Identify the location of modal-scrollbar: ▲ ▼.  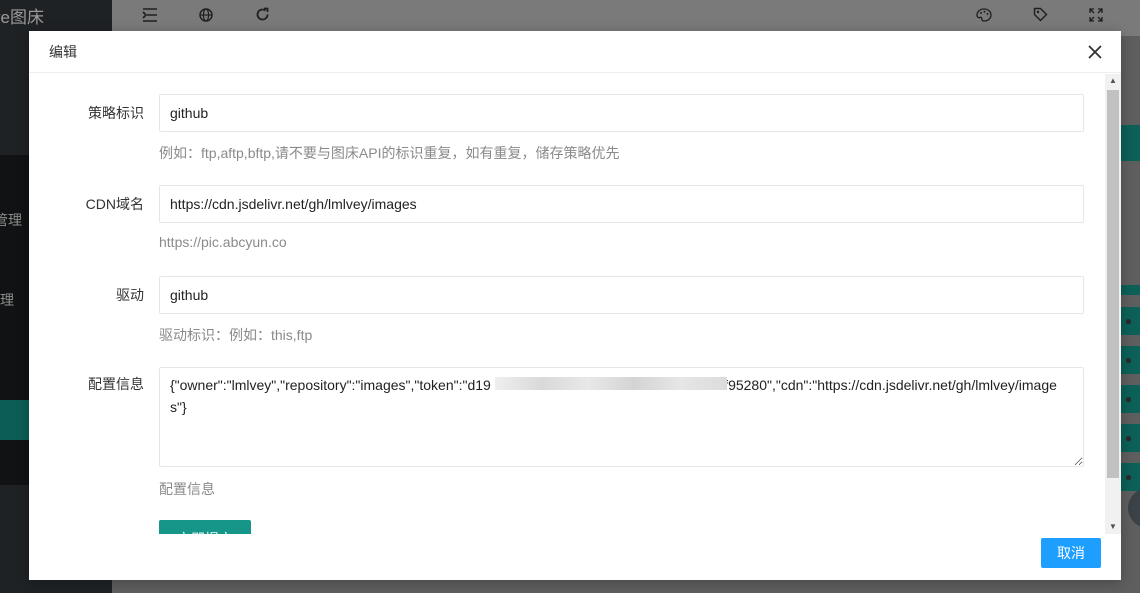
(1113, 304).